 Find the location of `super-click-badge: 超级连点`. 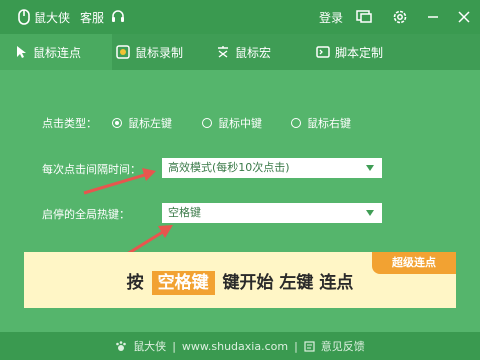

super-click-badge: 超级连点 is located at coordinates (414, 263).